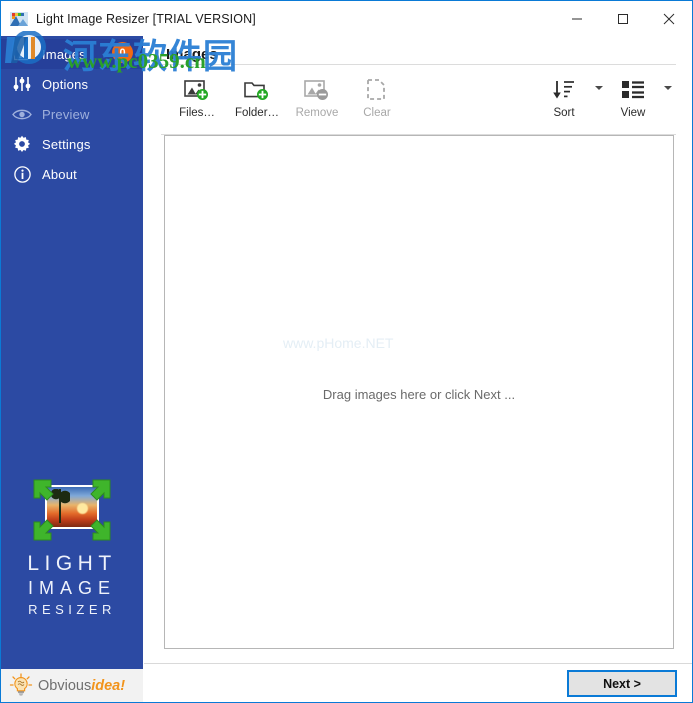 The height and width of the screenshot is (703, 693). Describe the element at coordinates (577, 18) in the screenshot. I see `minimize-button` at that location.